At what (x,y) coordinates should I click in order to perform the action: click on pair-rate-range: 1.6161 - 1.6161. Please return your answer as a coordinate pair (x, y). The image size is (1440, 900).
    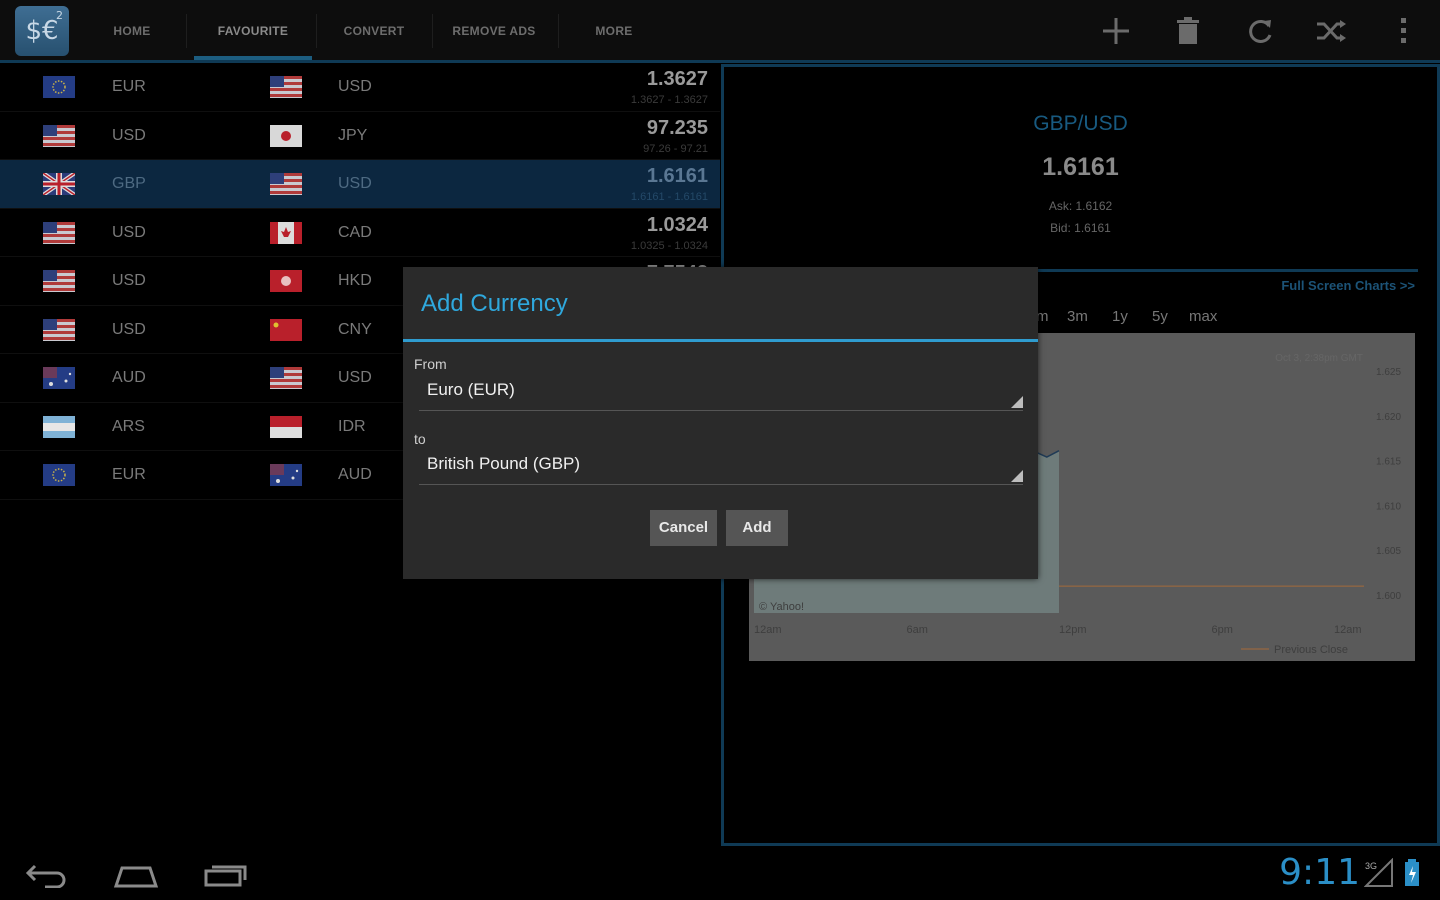
    Looking at the image, I should click on (669, 197).